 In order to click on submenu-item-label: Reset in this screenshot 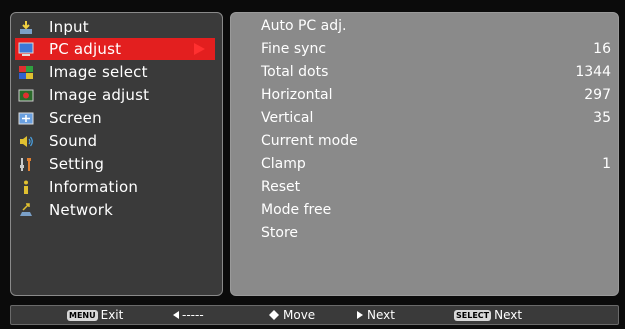, I will do `click(281, 187)`.